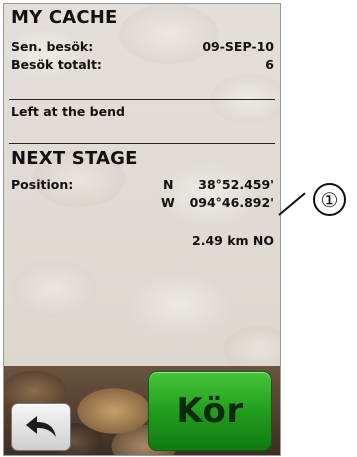 The height and width of the screenshot is (457, 357). I want to click on back-button, so click(41, 427).